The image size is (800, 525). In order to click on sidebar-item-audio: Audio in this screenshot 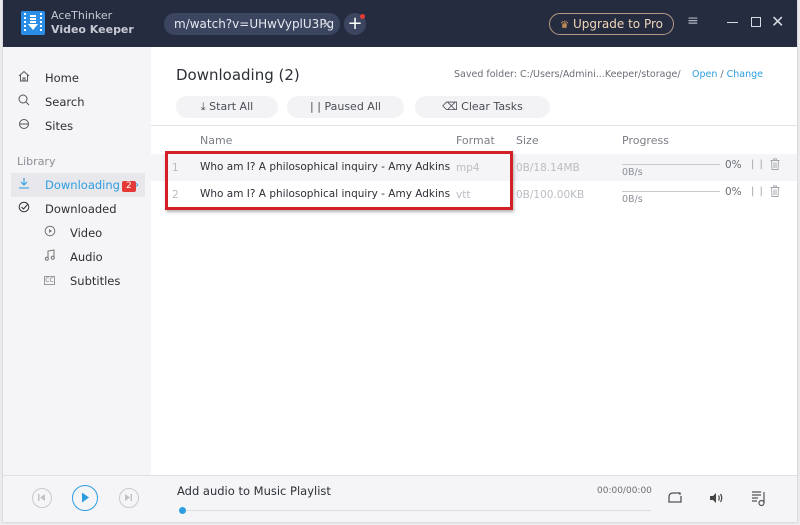, I will do `click(77, 257)`.